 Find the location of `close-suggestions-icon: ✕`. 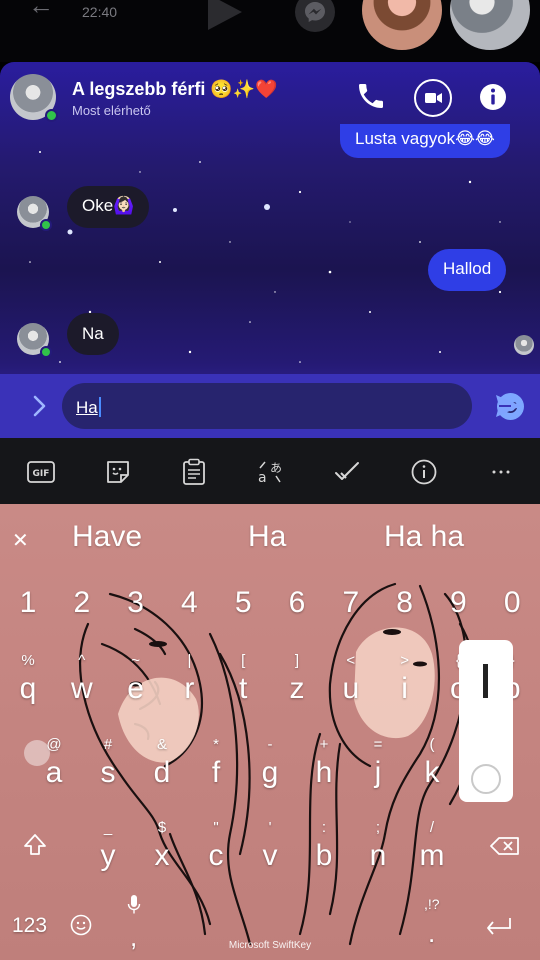

close-suggestions-icon: ✕ is located at coordinates (20, 540).